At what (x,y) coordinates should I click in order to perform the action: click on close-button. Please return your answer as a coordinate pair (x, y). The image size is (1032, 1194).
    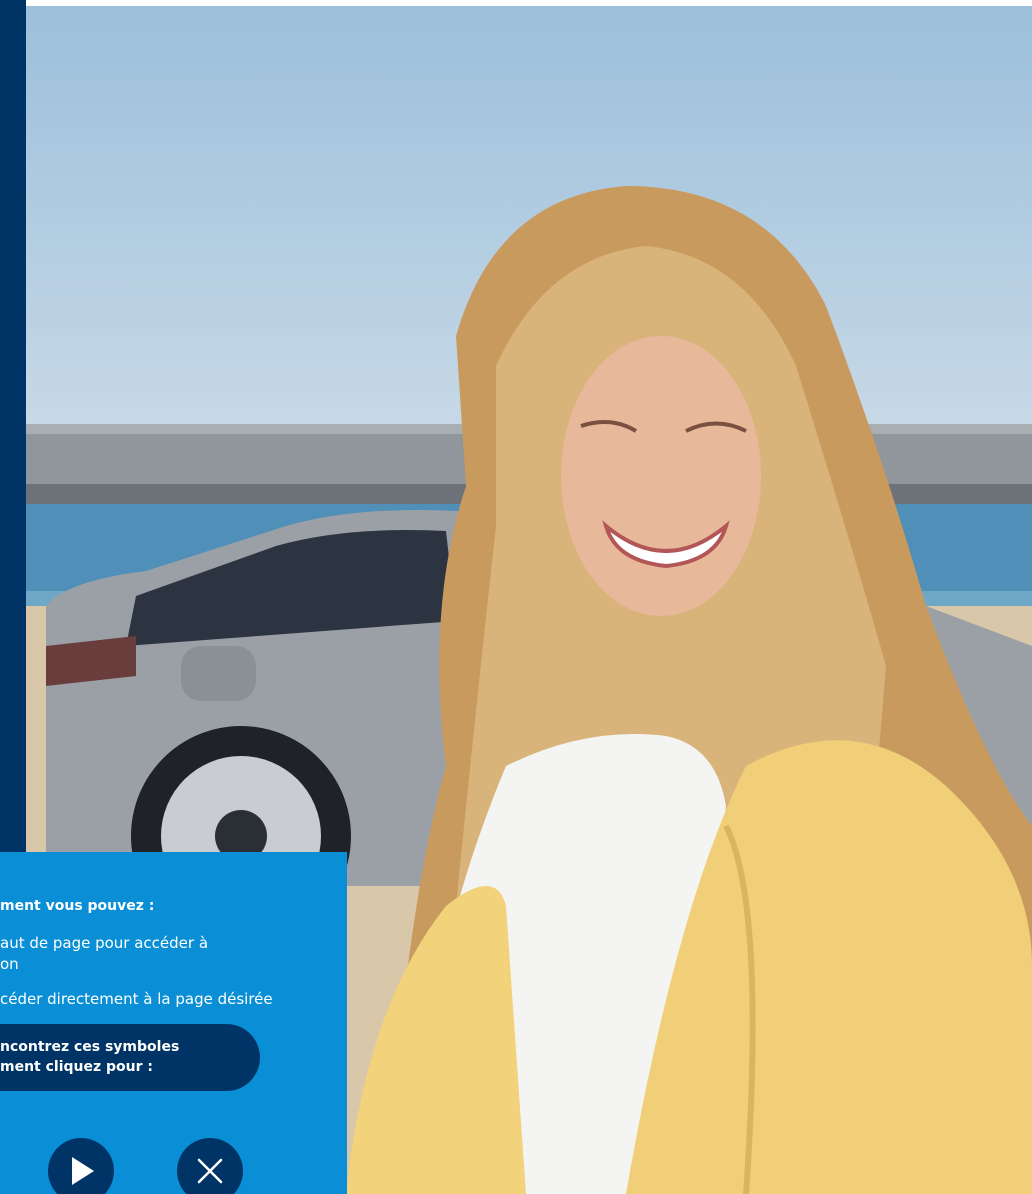
    Looking at the image, I should click on (210, 1166).